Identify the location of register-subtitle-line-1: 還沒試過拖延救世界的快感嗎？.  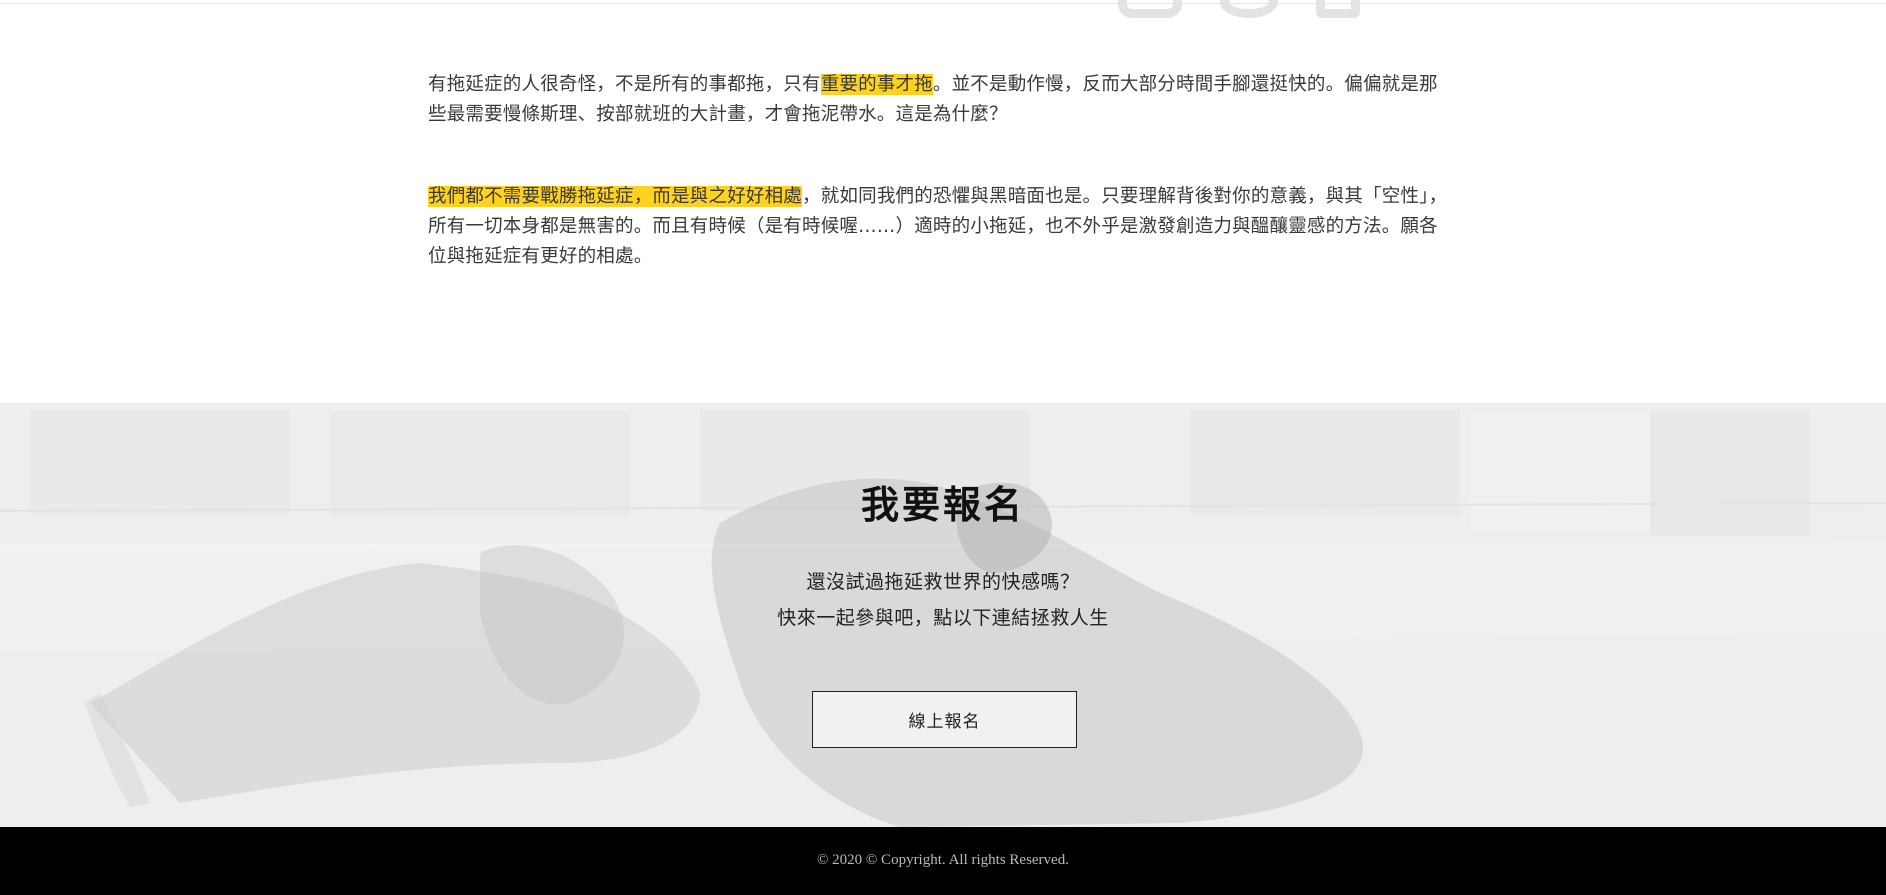
(943, 582).